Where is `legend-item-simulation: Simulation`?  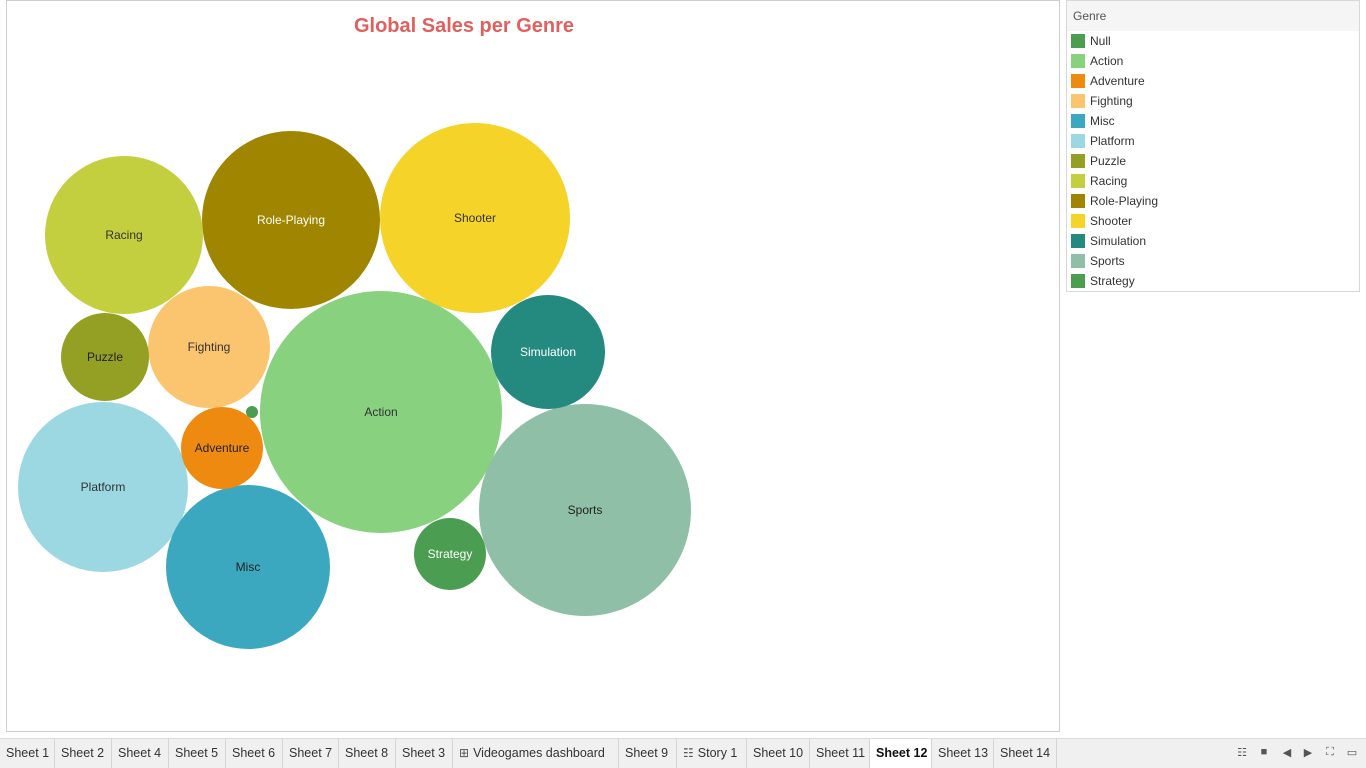 legend-item-simulation: Simulation is located at coordinates (1108, 241).